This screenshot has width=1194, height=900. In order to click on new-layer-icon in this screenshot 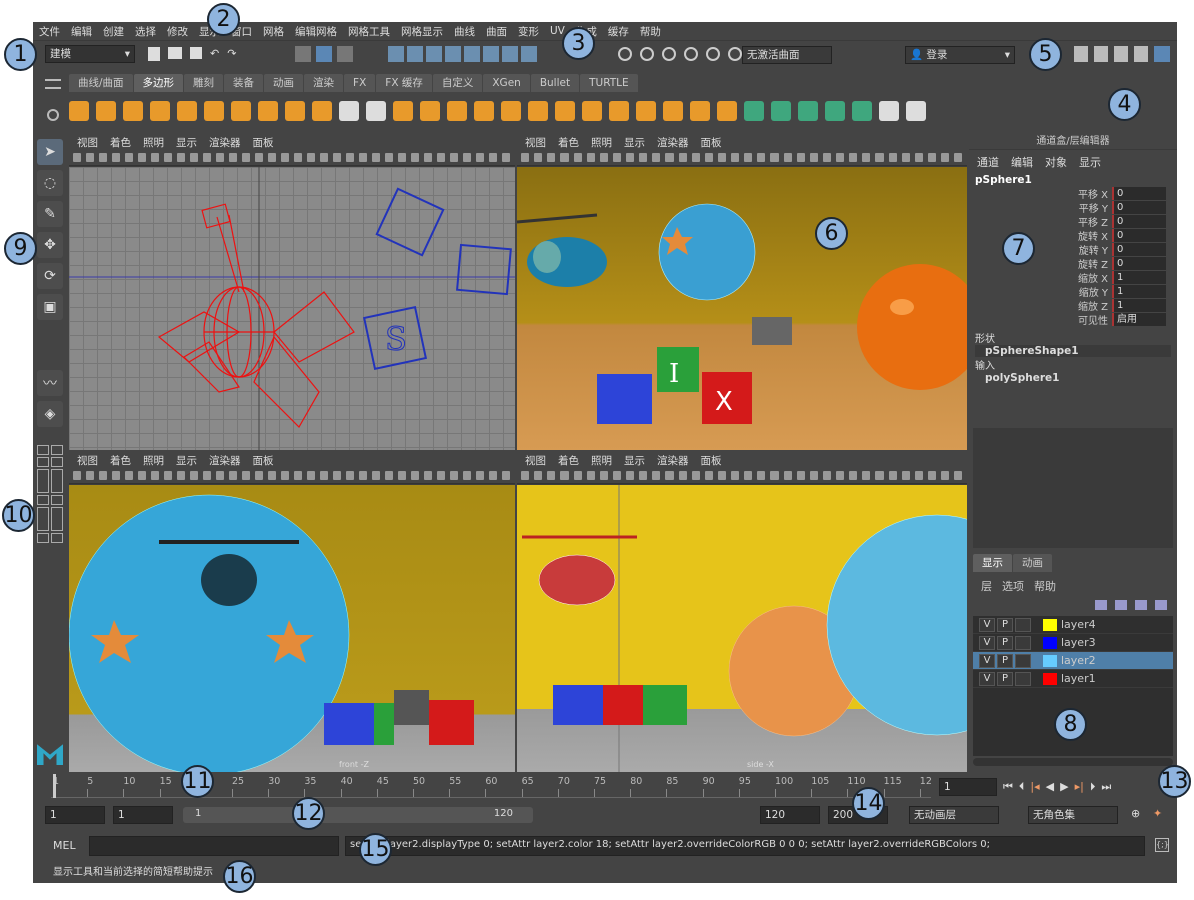, I will do `click(1141, 605)`.